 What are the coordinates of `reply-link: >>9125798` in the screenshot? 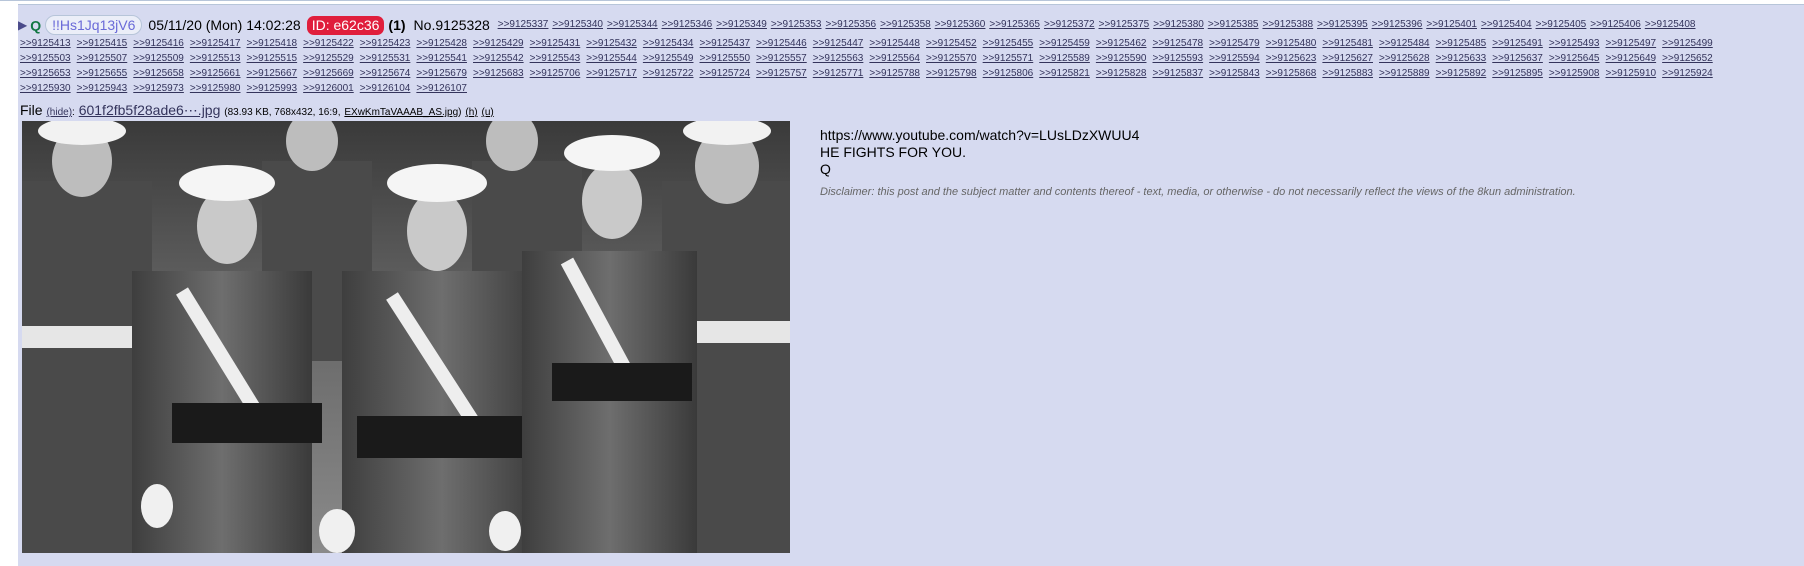 It's located at (951, 73).